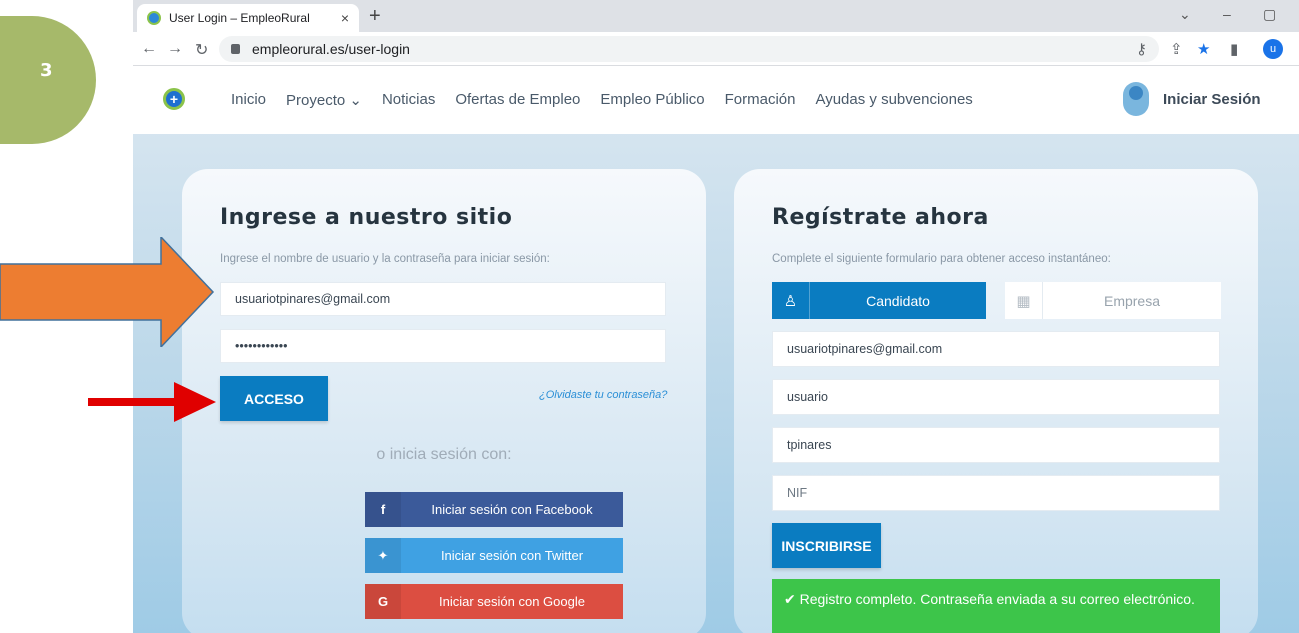 The height and width of the screenshot is (633, 1299). Describe the element at coordinates (175, 49) in the screenshot. I see `forward-icon: →` at that location.